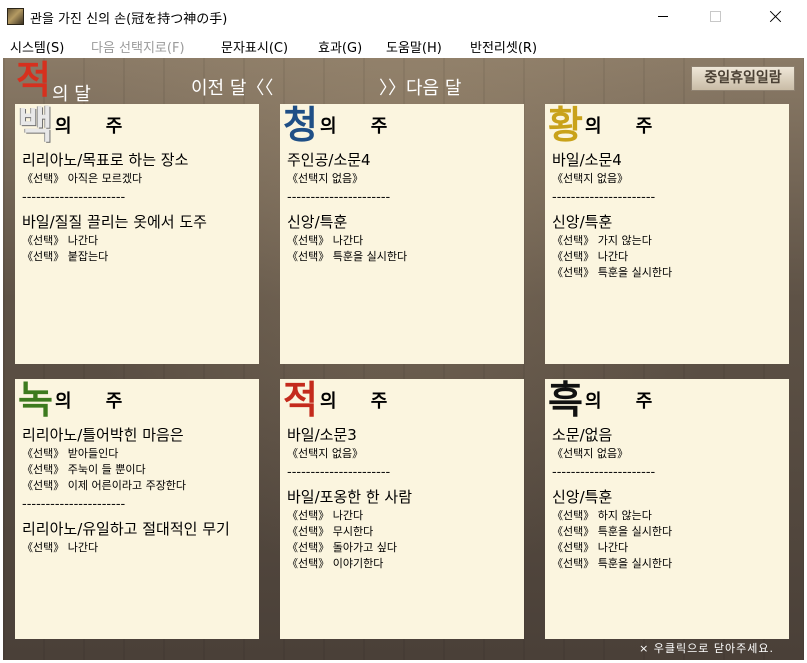  I want to click on week-header: 황의 주, so click(607, 125).